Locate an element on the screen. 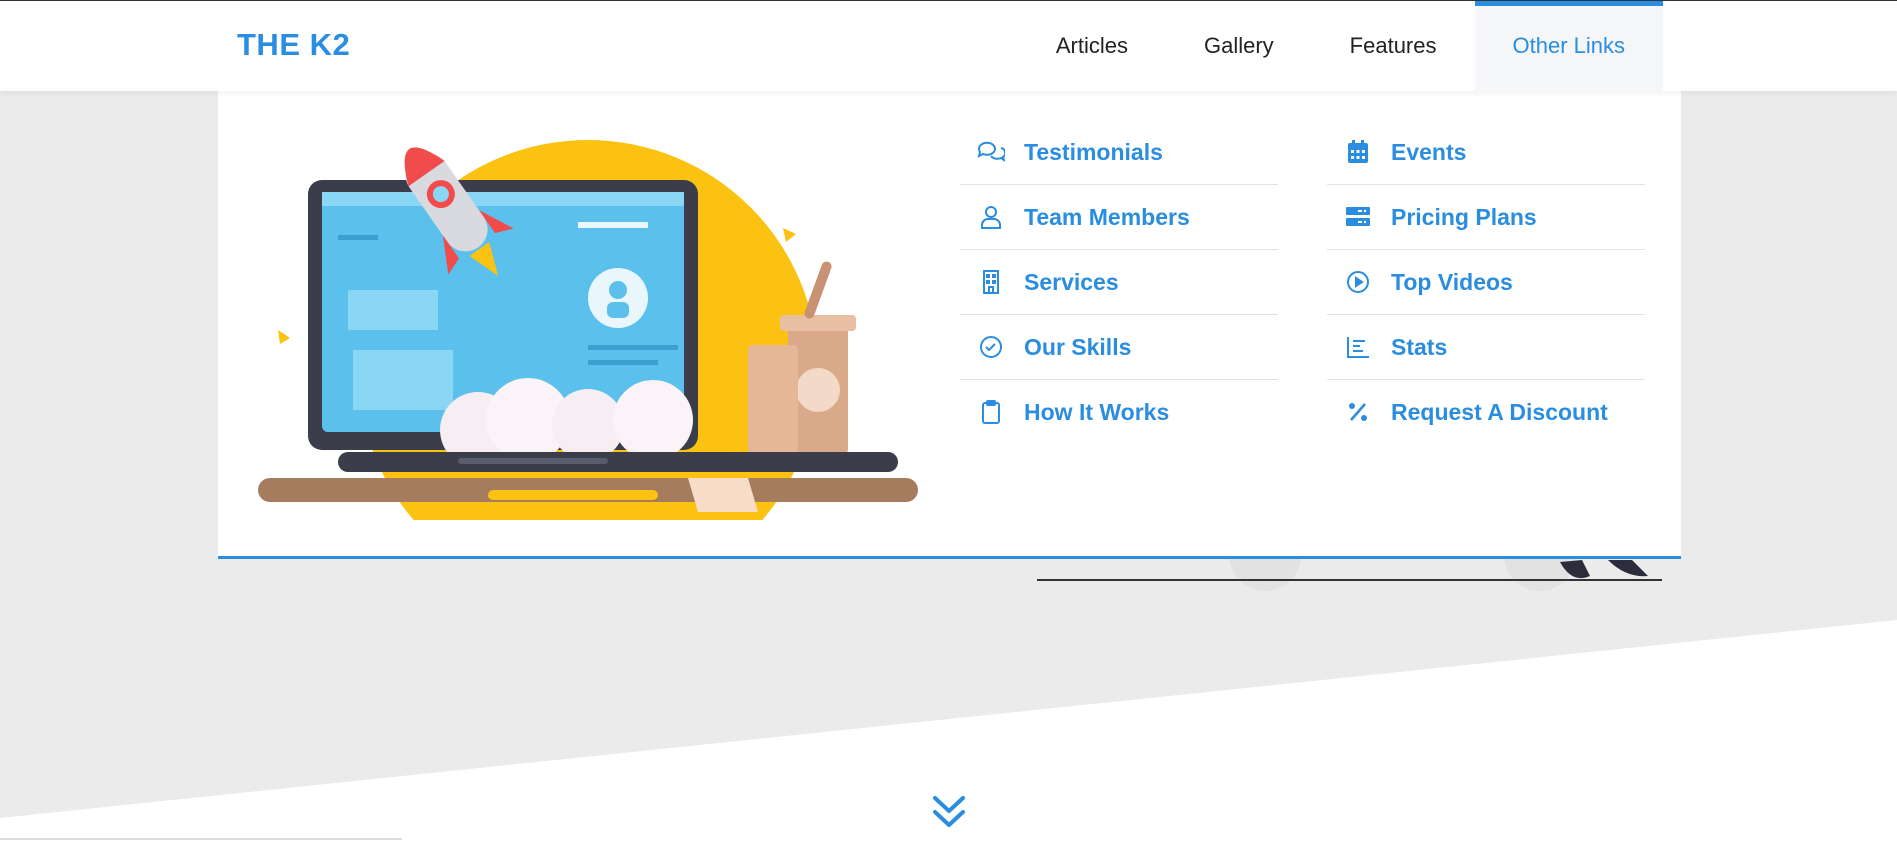 This screenshot has height=842, width=1897. percent-icon is located at coordinates (1358, 412).